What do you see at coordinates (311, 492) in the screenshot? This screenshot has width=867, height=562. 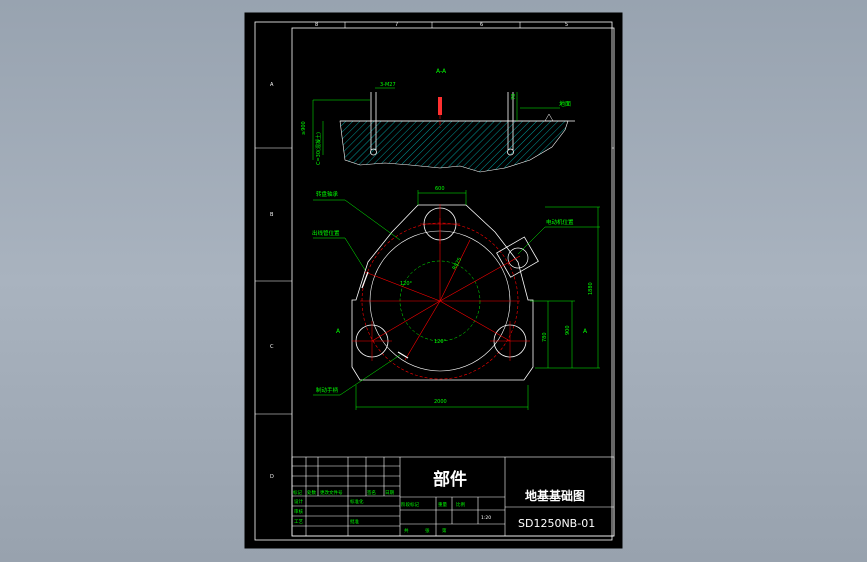 I see `tb-cell-count: 处数` at bounding box center [311, 492].